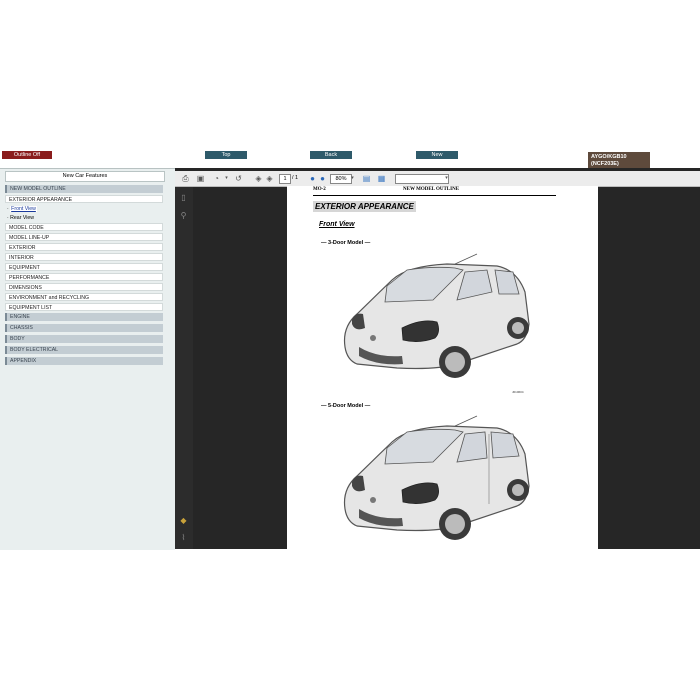  What do you see at coordinates (84, 287) in the screenshot?
I see `nav-dimensions: DIMENSIONS` at bounding box center [84, 287].